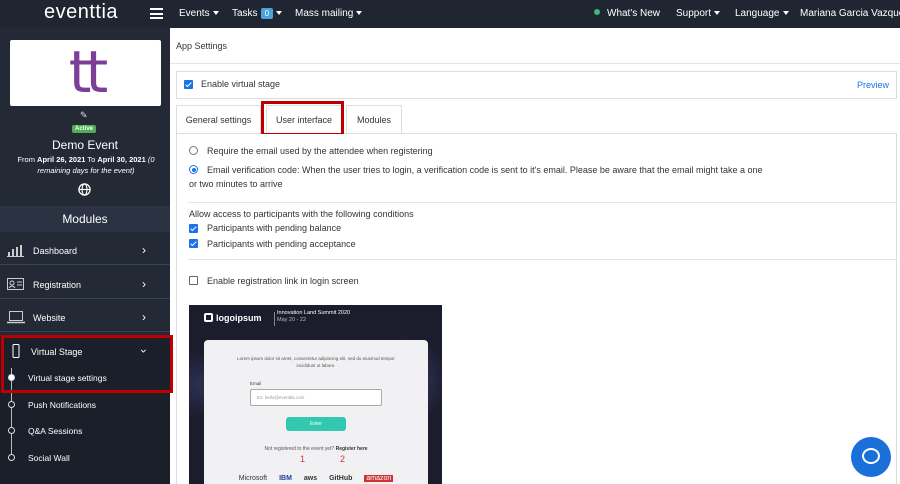 Image resolution: width=900 pixels, height=484 pixels. Describe the element at coordinates (85, 219) in the screenshot. I see `modules-heading: Modules` at that location.